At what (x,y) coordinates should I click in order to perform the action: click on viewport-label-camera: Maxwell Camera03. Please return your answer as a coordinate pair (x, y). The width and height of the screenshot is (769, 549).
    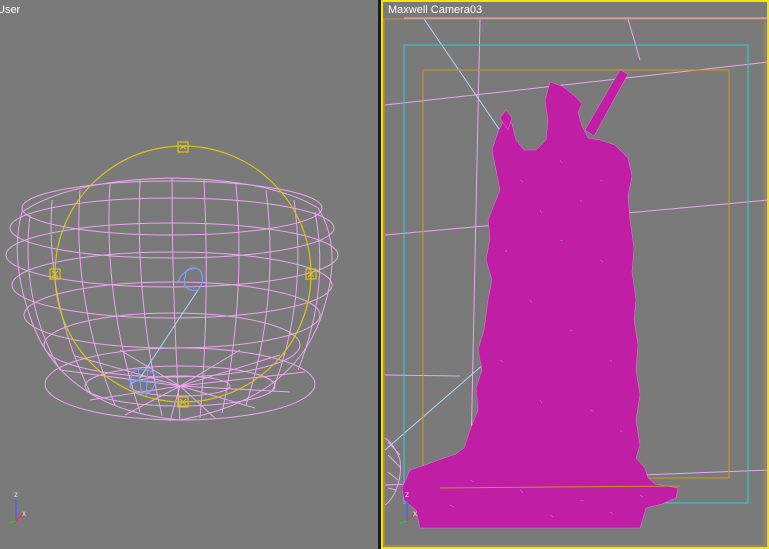
    Looking at the image, I should click on (435, 10).